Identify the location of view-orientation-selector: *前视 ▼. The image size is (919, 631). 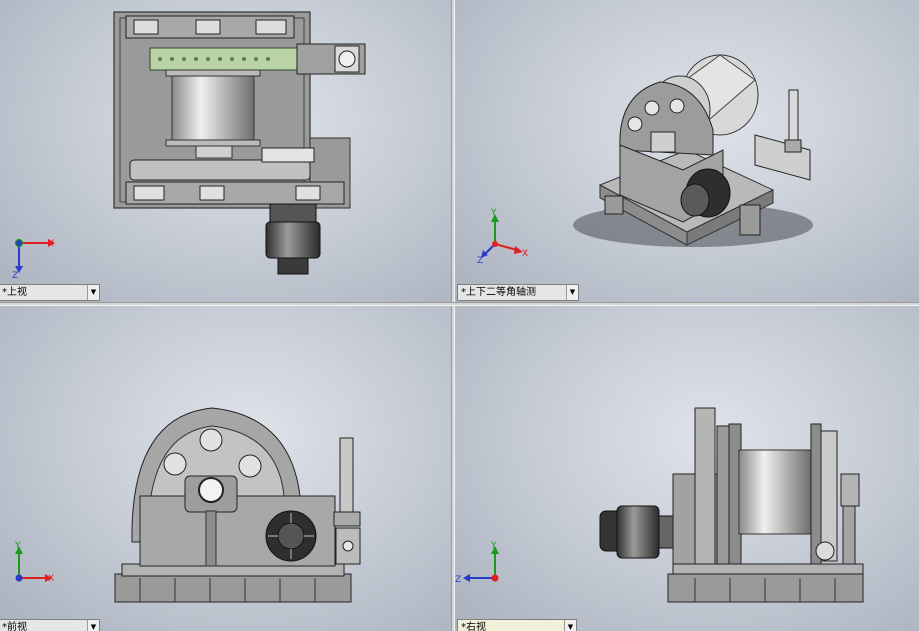
(50, 625).